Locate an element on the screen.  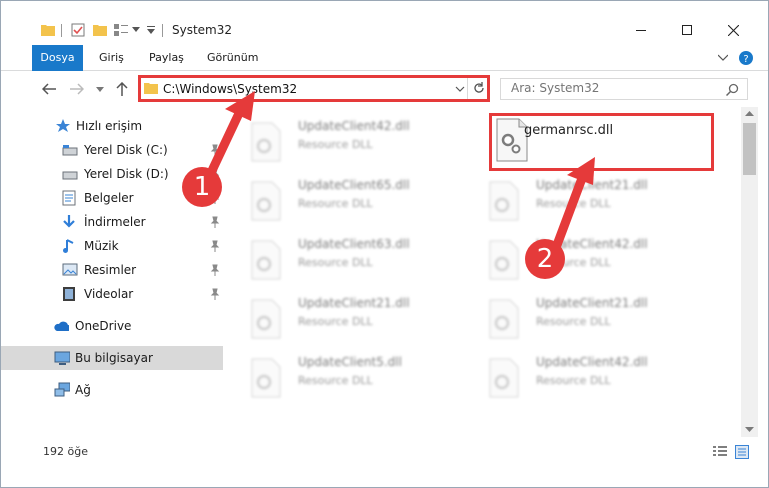
arrow-up-icon is located at coordinates (122, 89).